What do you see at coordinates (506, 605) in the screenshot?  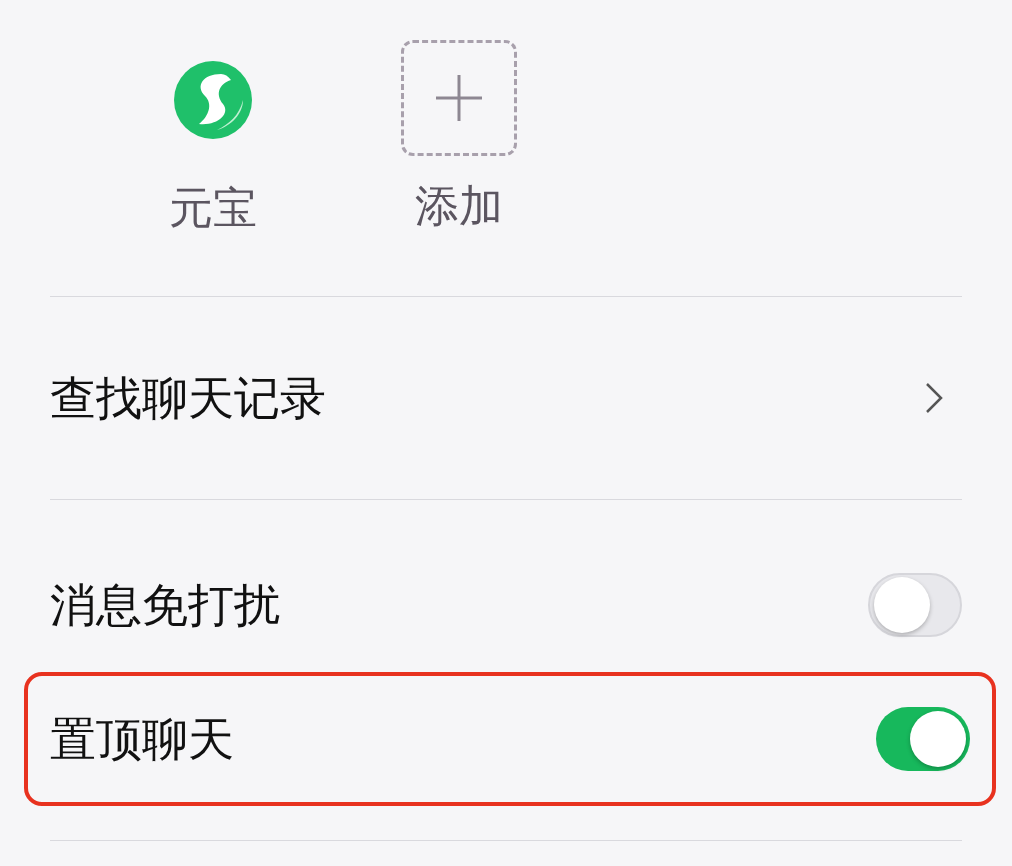 I see `settings-row: 消息免打扰` at bounding box center [506, 605].